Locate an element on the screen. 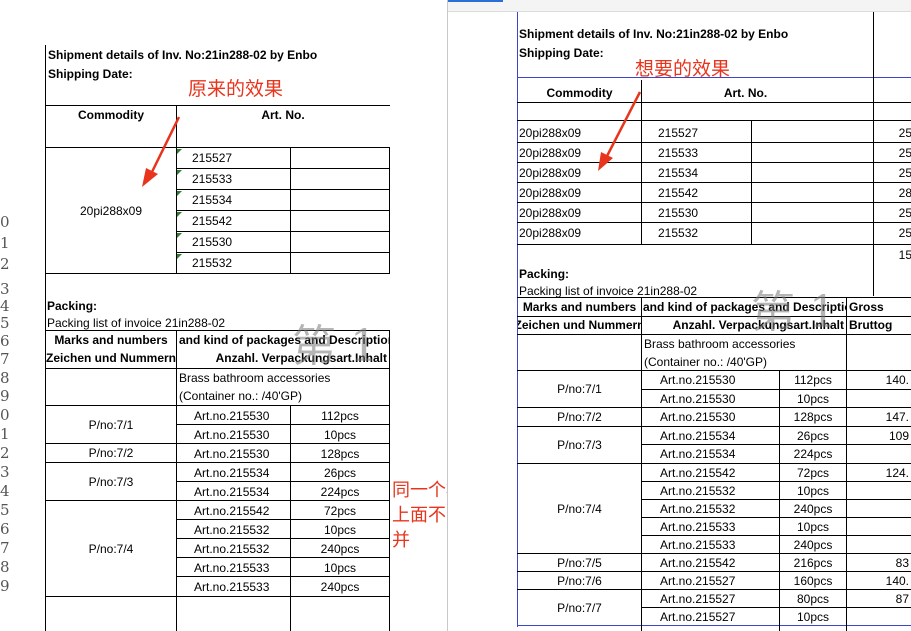 This screenshot has width=911, height=631. art-number-cell: 215542 is located at coordinates (703, 192).